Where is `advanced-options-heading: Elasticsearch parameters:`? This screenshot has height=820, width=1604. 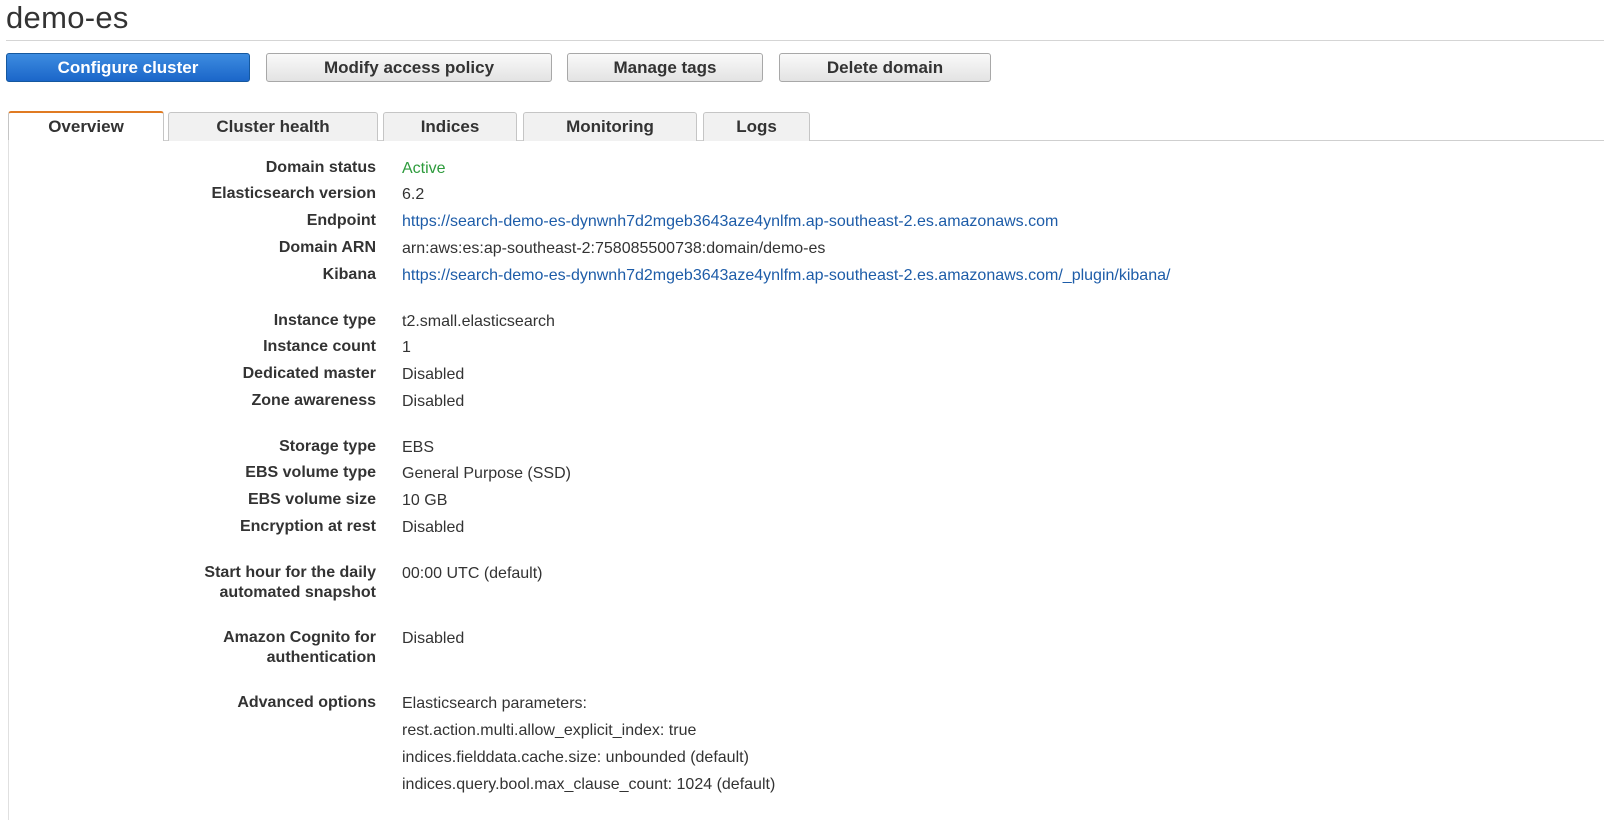
advanced-options-heading: Elasticsearch parameters: is located at coordinates (494, 703).